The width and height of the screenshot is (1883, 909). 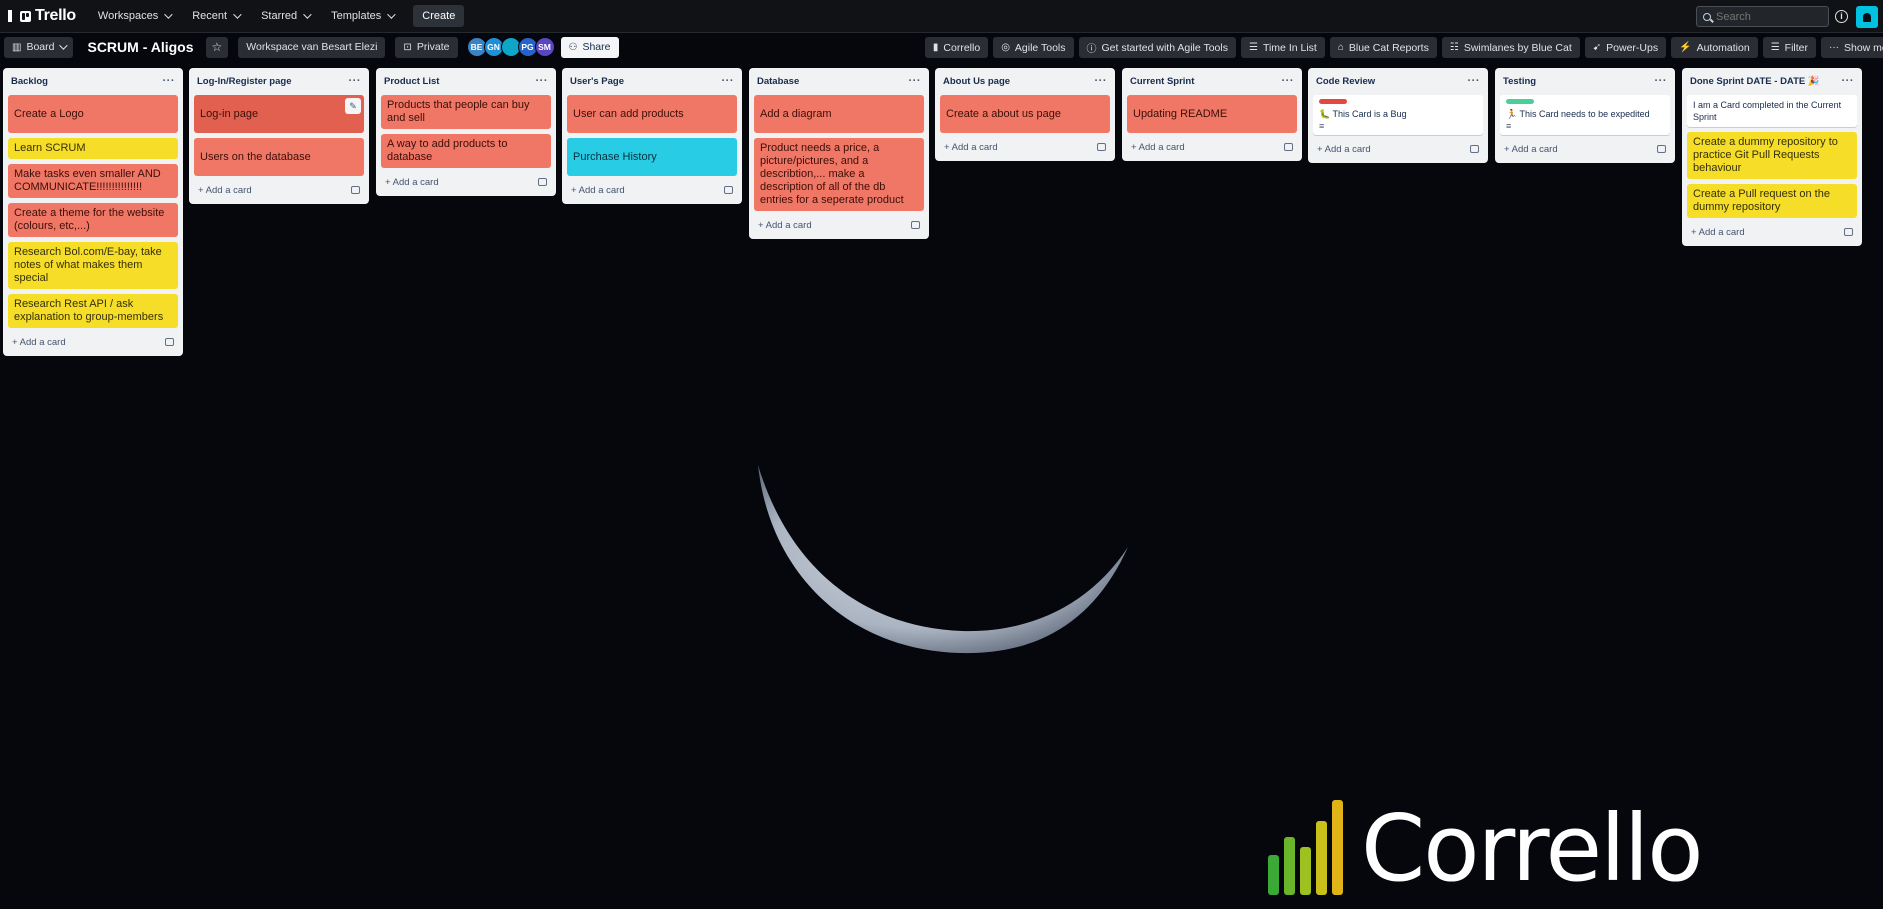 I want to click on list-header: Current Sprint ···, so click(x=1212, y=81).